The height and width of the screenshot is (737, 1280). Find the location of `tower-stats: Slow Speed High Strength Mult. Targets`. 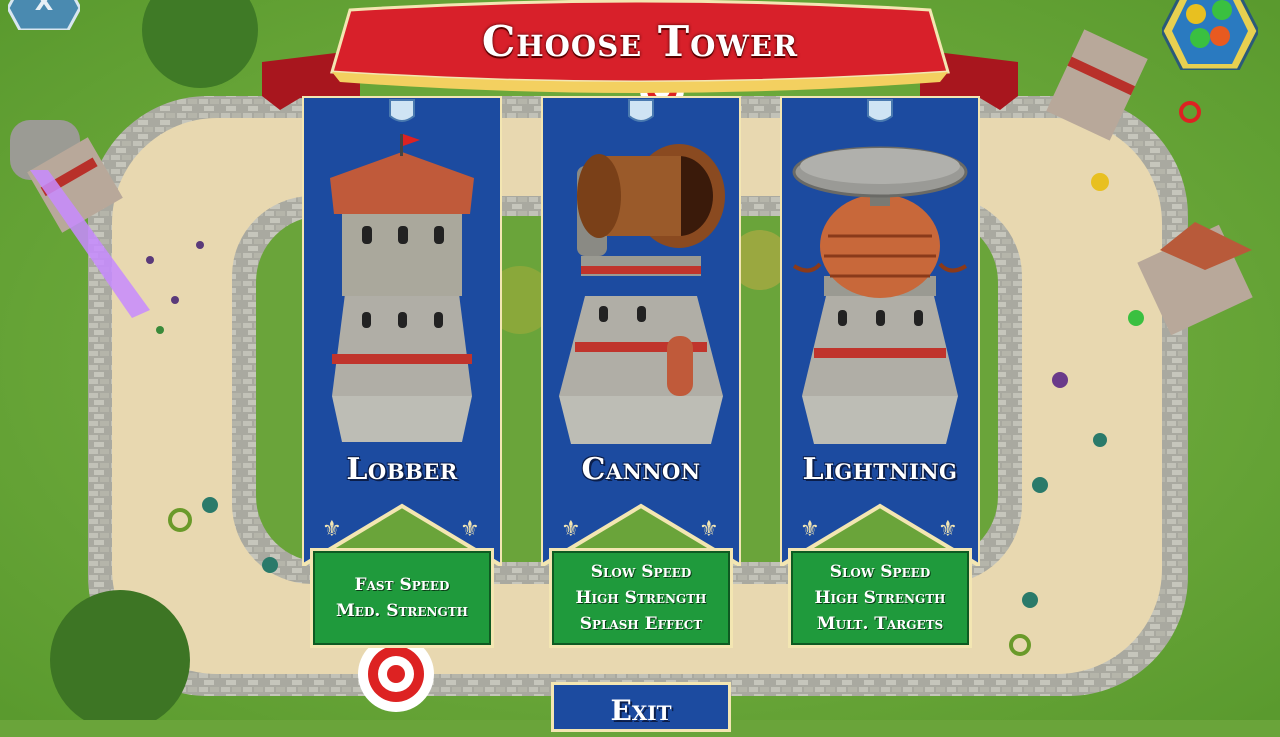

tower-stats: Slow Speed High Strength Mult. Targets is located at coordinates (880, 598).